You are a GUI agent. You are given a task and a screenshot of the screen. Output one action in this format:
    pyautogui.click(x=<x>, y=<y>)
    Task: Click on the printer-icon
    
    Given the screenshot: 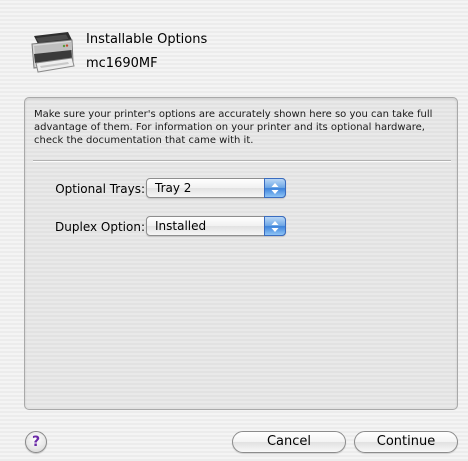 What is the action you would take?
    pyautogui.click(x=52, y=51)
    